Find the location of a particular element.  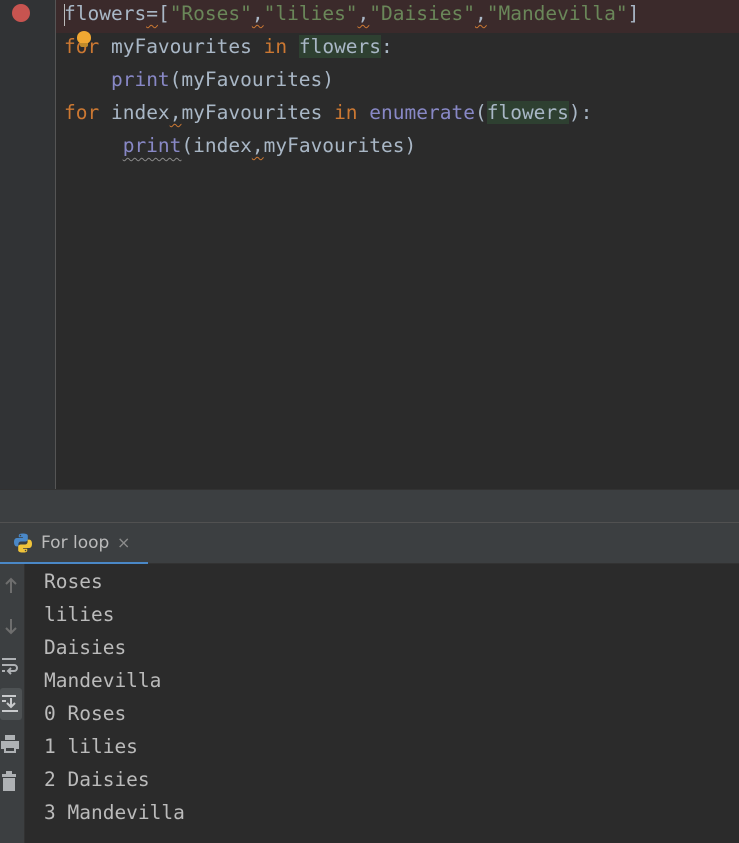

keyword-for: for is located at coordinates (82, 112).